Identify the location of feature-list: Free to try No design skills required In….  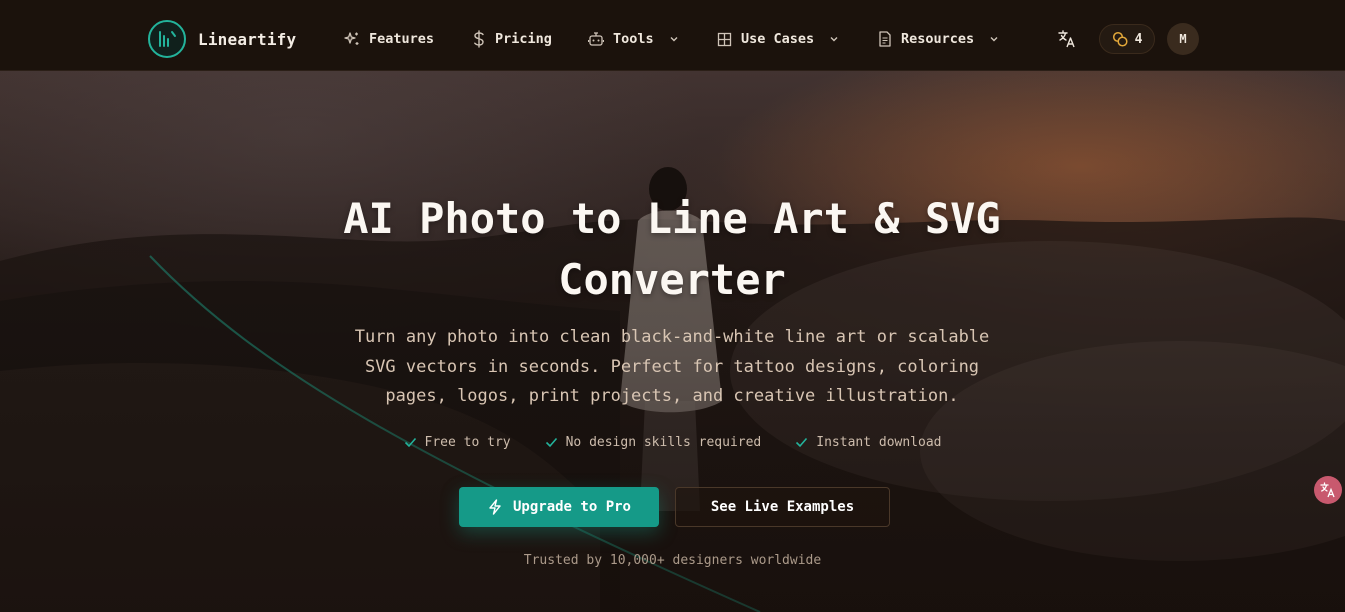
(672, 442).